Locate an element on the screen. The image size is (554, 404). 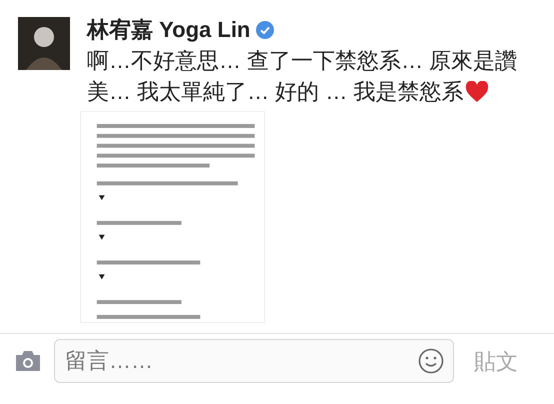
author-name: 林宥嘉 Yoga Lin is located at coordinates (168, 30).